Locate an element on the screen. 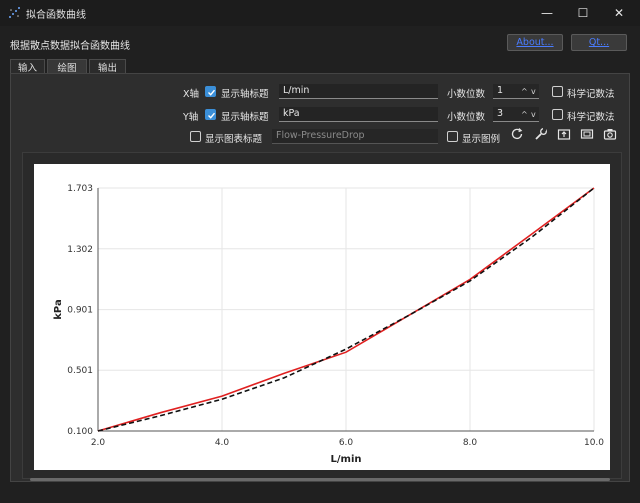  y-tick-label: 1.302 is located at coordinates (80, 250).